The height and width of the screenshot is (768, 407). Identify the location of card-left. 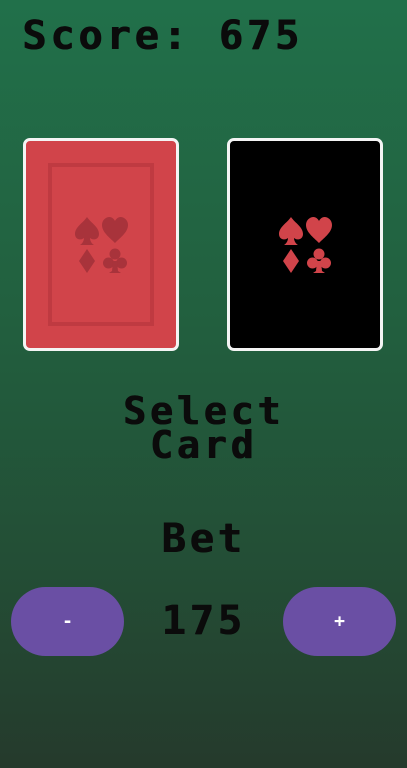
(101, 244).